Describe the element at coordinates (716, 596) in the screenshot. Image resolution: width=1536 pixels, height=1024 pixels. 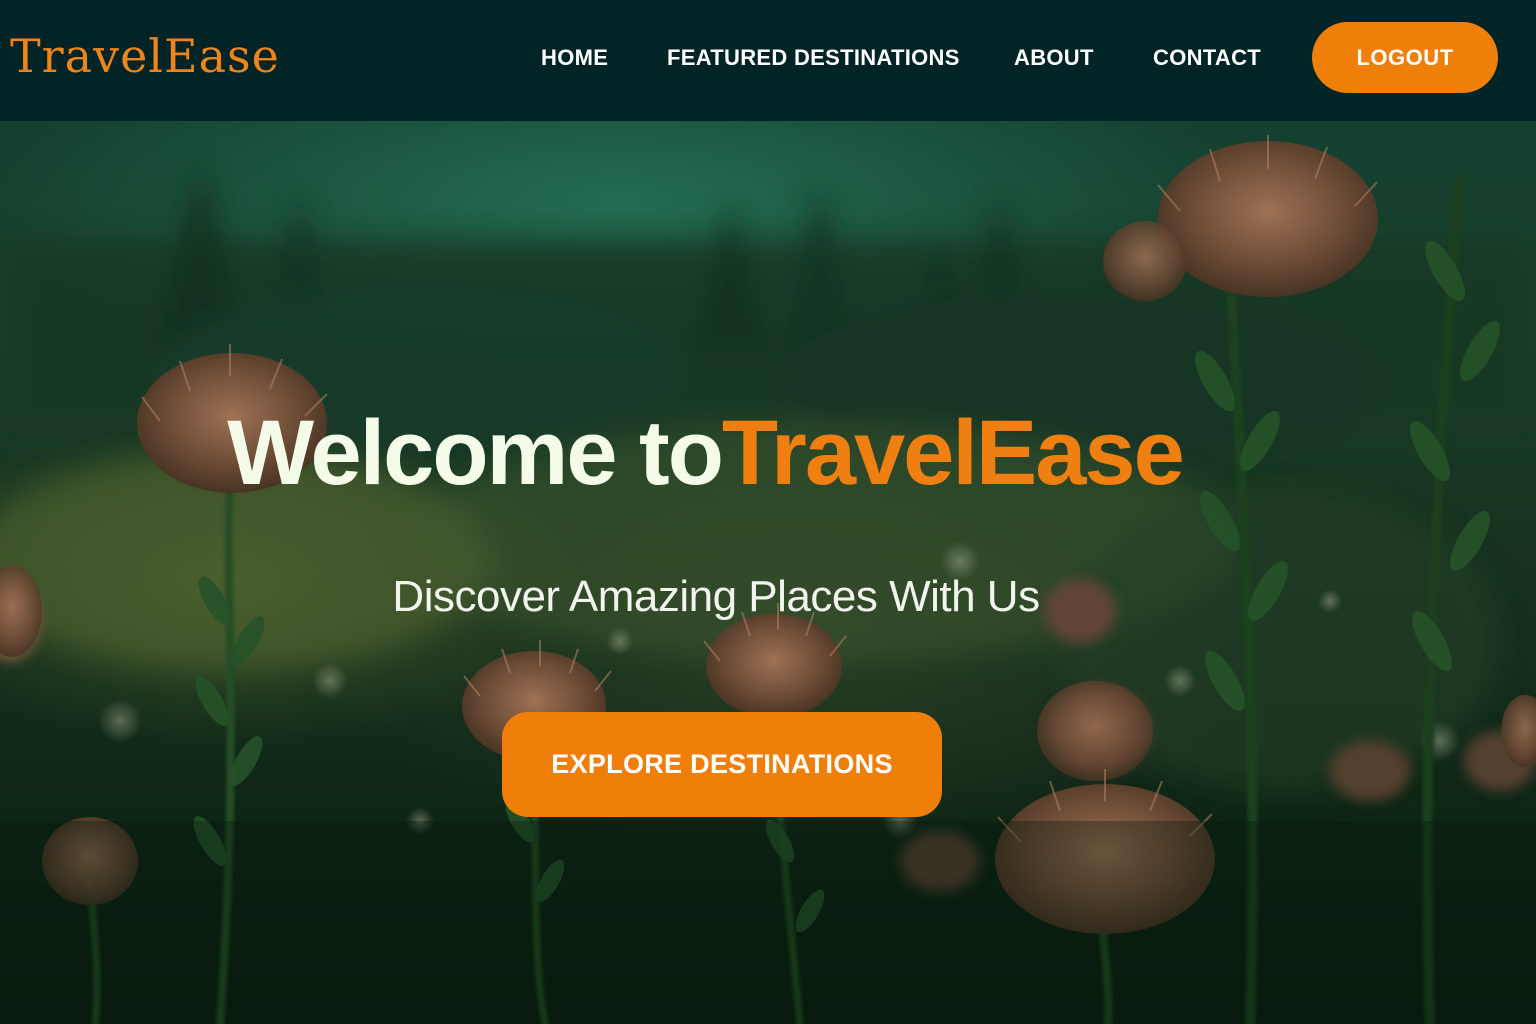
I see `hero-subtitle: Discover Amazing Places With Us` at that location.